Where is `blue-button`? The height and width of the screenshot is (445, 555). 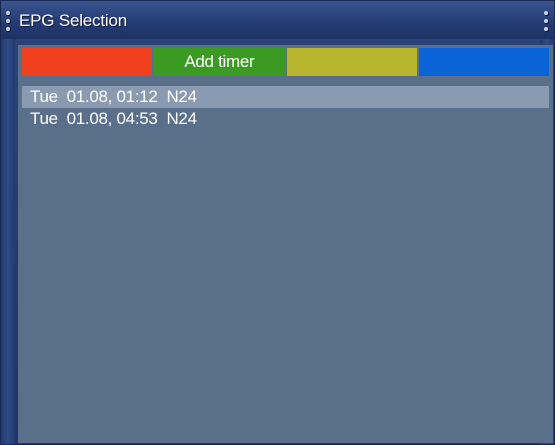 blue-button is located at coordinates (483, 62).